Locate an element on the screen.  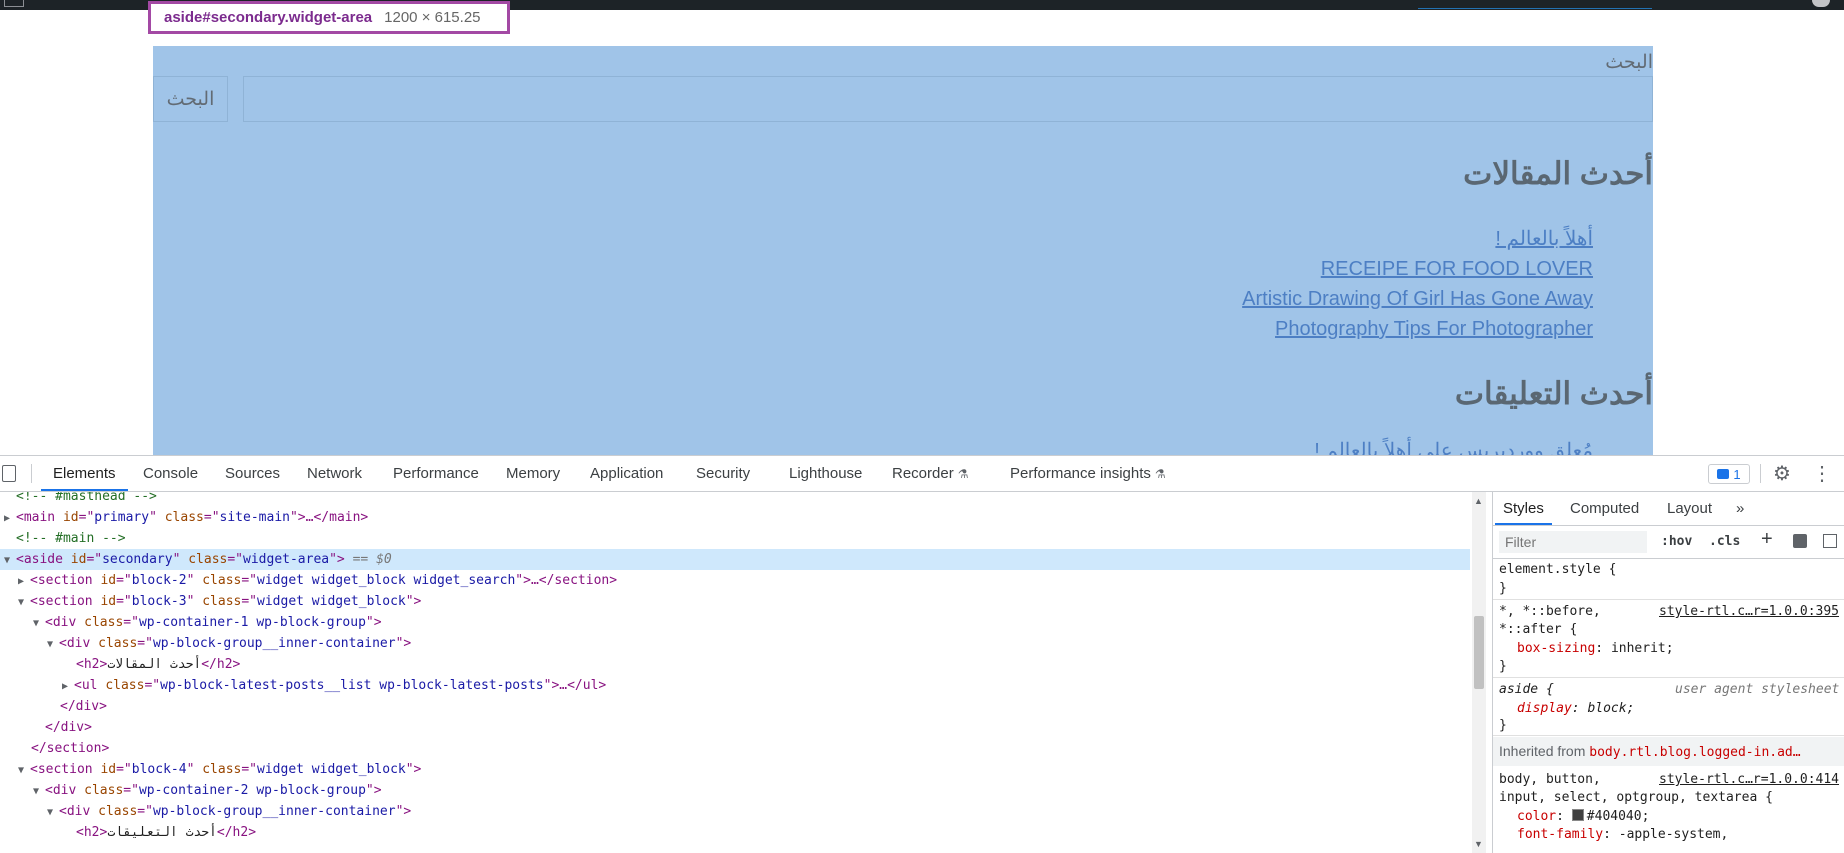
tab-memory: Memory is located at coordinates (533, 473).